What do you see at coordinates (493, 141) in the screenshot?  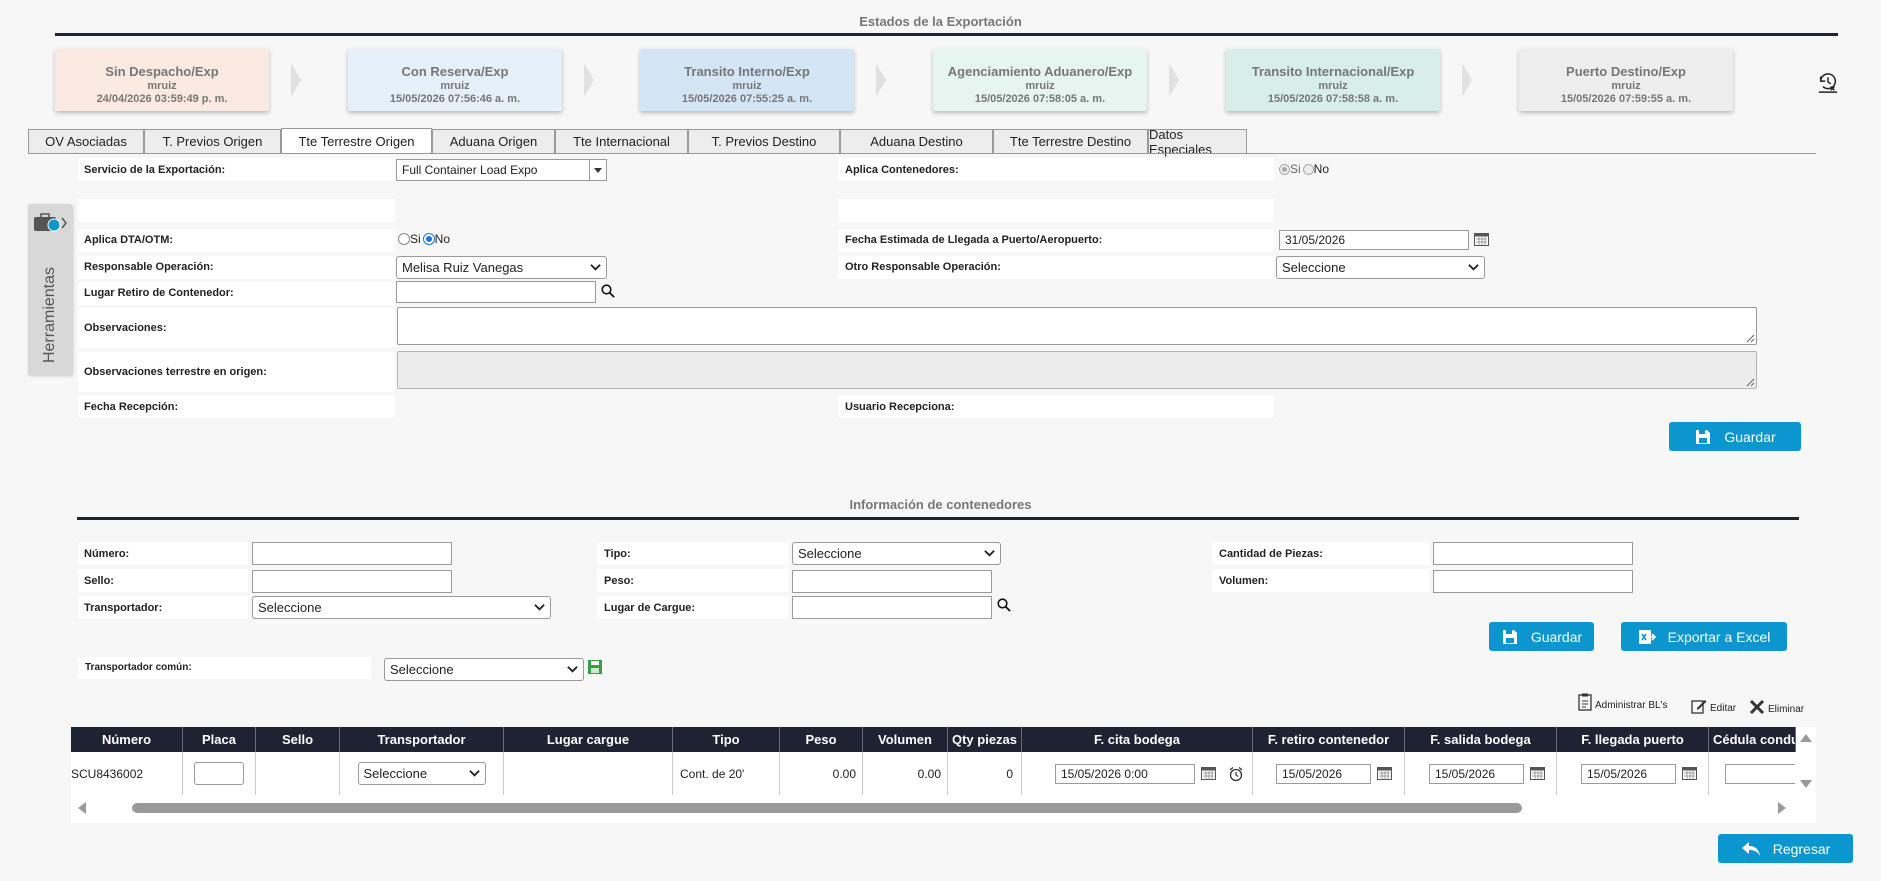 I see `tab-aduana-origen: Aduana Origen` at bounding box center [493, 141].